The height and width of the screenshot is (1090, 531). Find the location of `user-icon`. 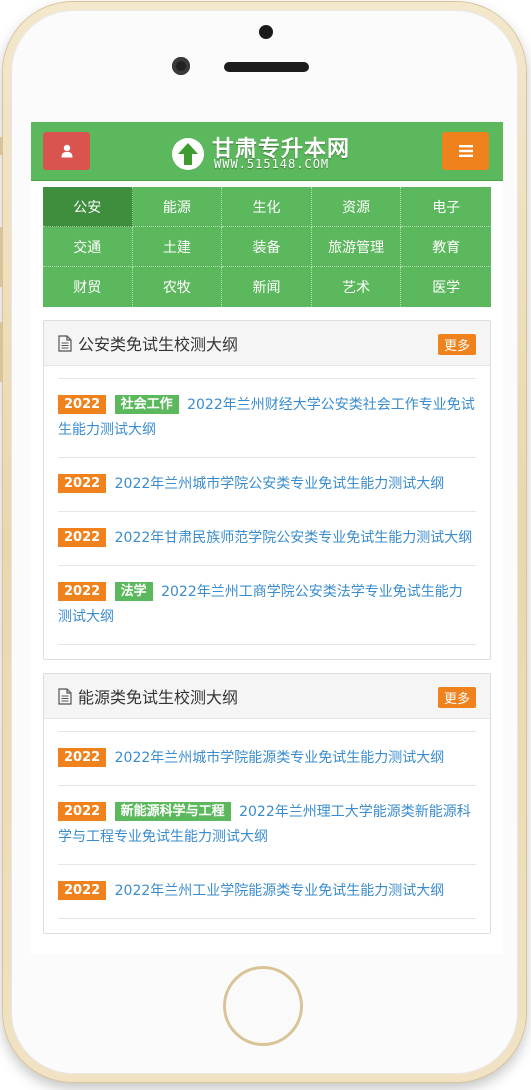

user-icon is located at coordinates (66, 151).